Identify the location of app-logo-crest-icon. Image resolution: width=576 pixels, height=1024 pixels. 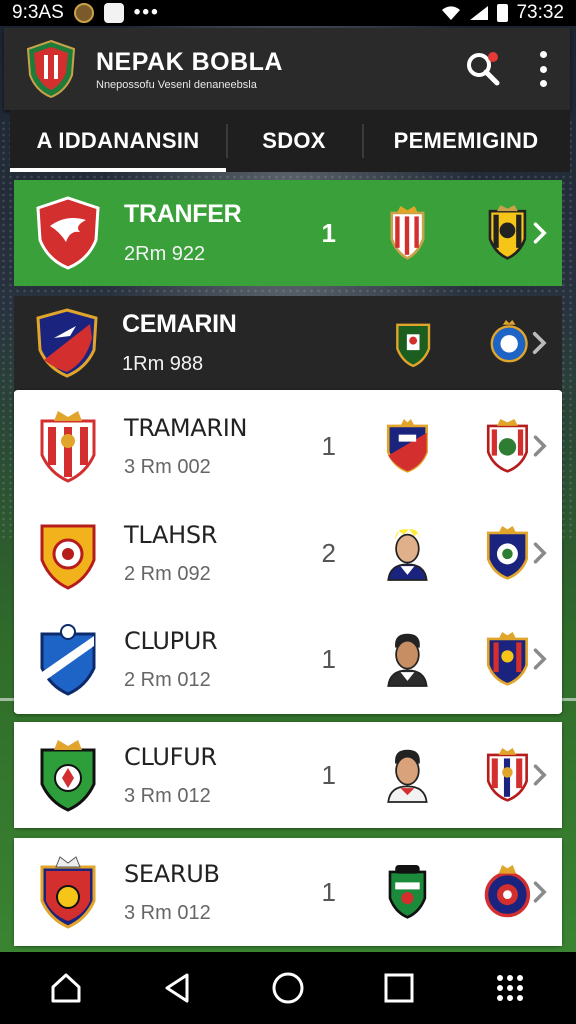
(51, 69).